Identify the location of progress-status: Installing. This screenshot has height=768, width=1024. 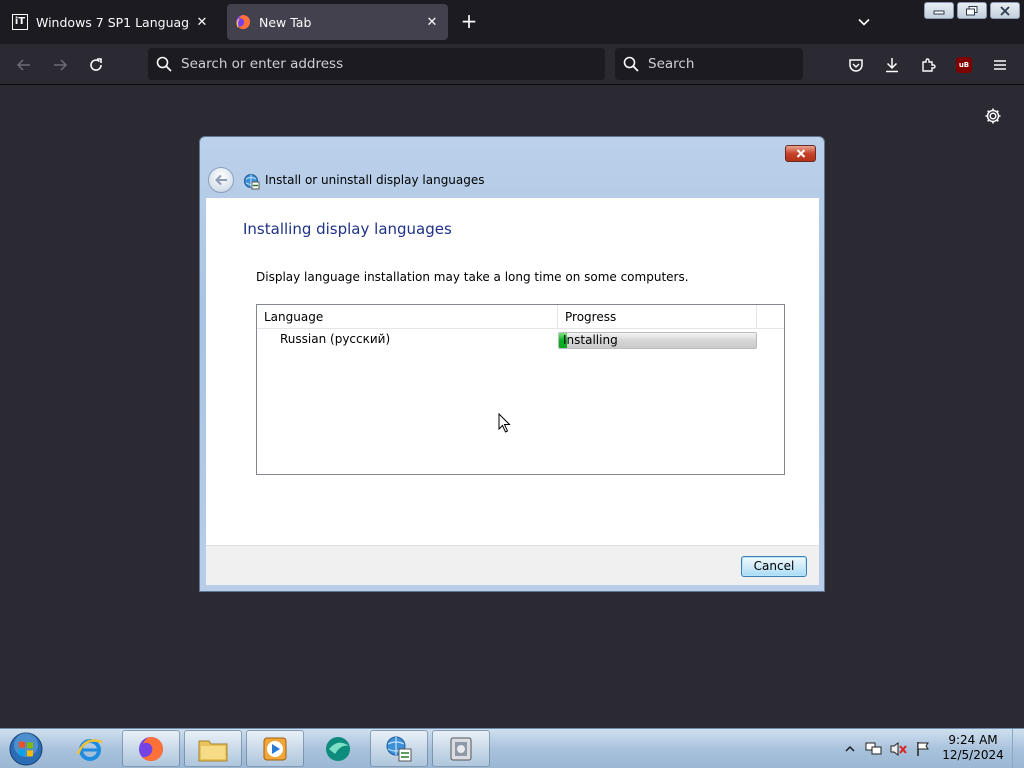
(590, 340).